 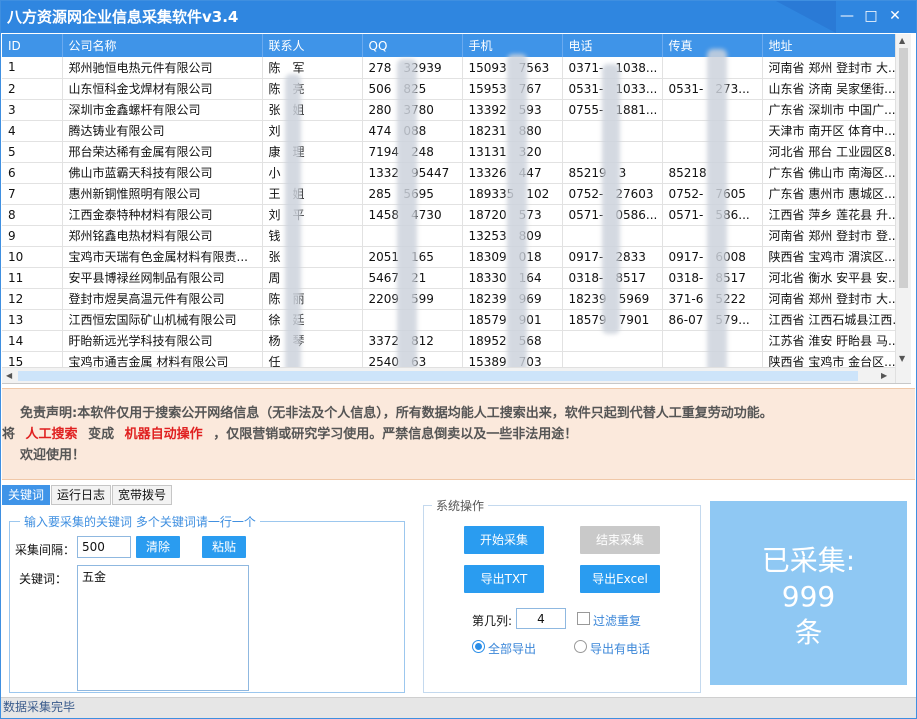 I want to click on table-cell: 2, so click(x=32, y=89).